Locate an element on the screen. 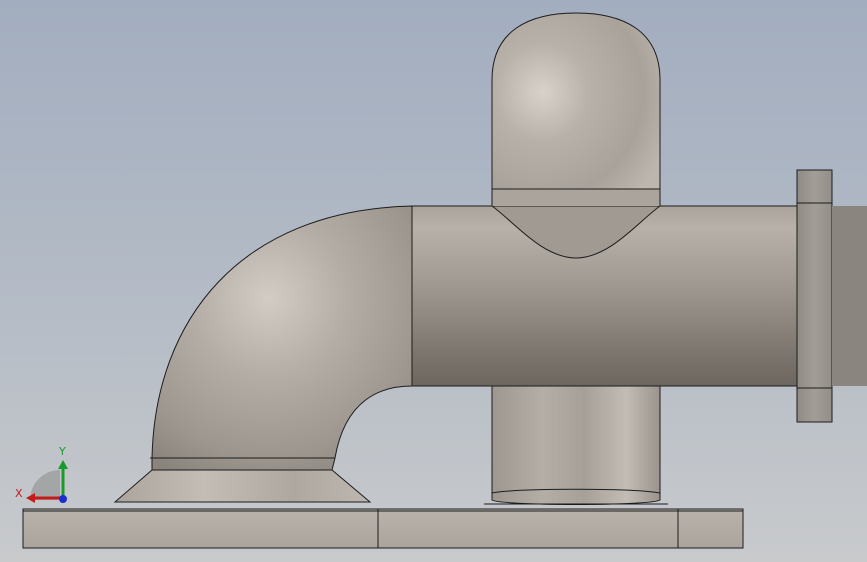 The height and width of the screenshot is (562, 867). end-flange-face is located at coordinates (849, 296).